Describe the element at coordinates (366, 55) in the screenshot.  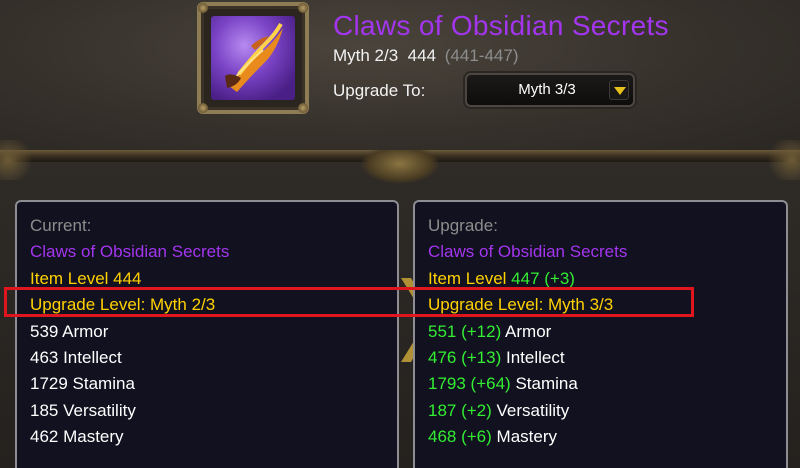
I see `item-track: Myth 2/3` at that location.